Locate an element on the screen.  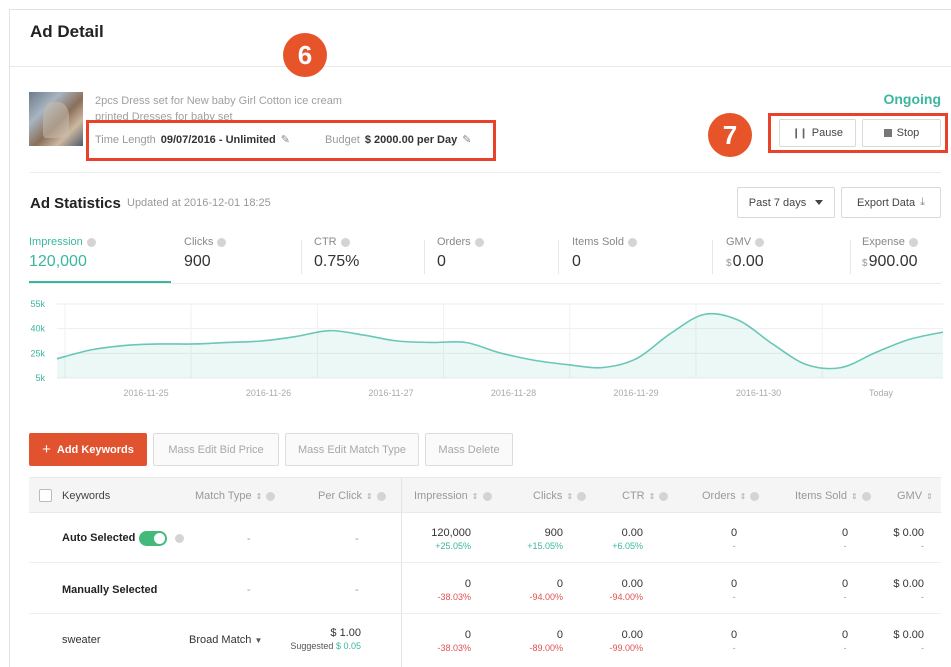
x-tick-label: 2016-11-30 is located at coordinates (758, 393).